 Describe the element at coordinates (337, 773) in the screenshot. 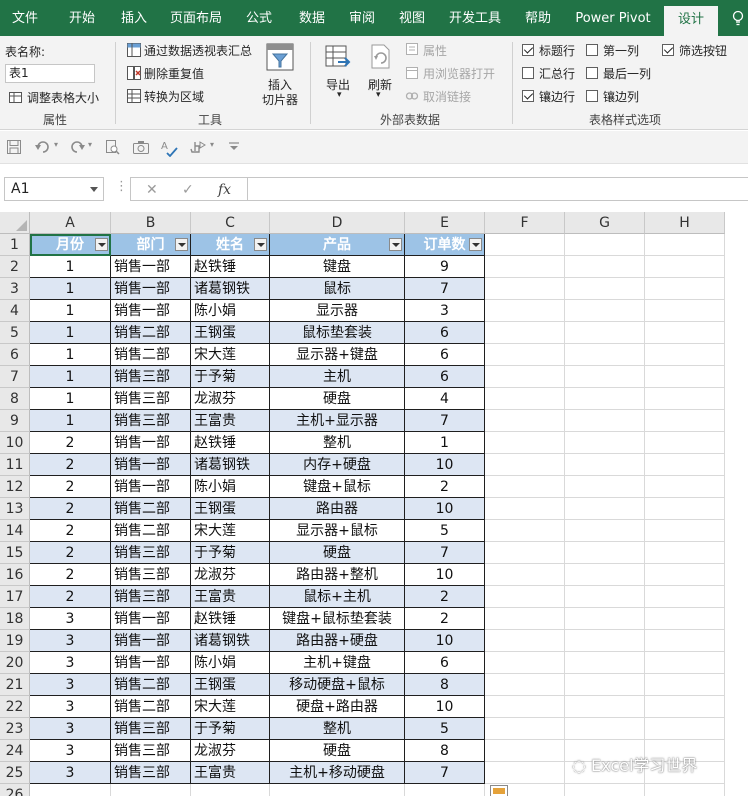

I see `table-cell-product: 主机+移动硬盘` at that location.